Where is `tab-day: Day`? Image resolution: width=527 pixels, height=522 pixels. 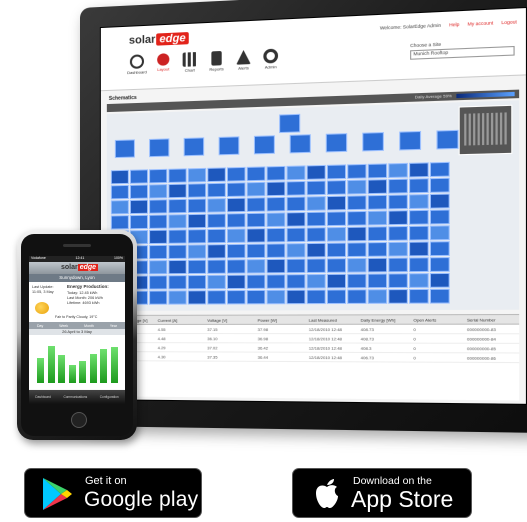
tab-day: Day is located at coordinates (40, 326).